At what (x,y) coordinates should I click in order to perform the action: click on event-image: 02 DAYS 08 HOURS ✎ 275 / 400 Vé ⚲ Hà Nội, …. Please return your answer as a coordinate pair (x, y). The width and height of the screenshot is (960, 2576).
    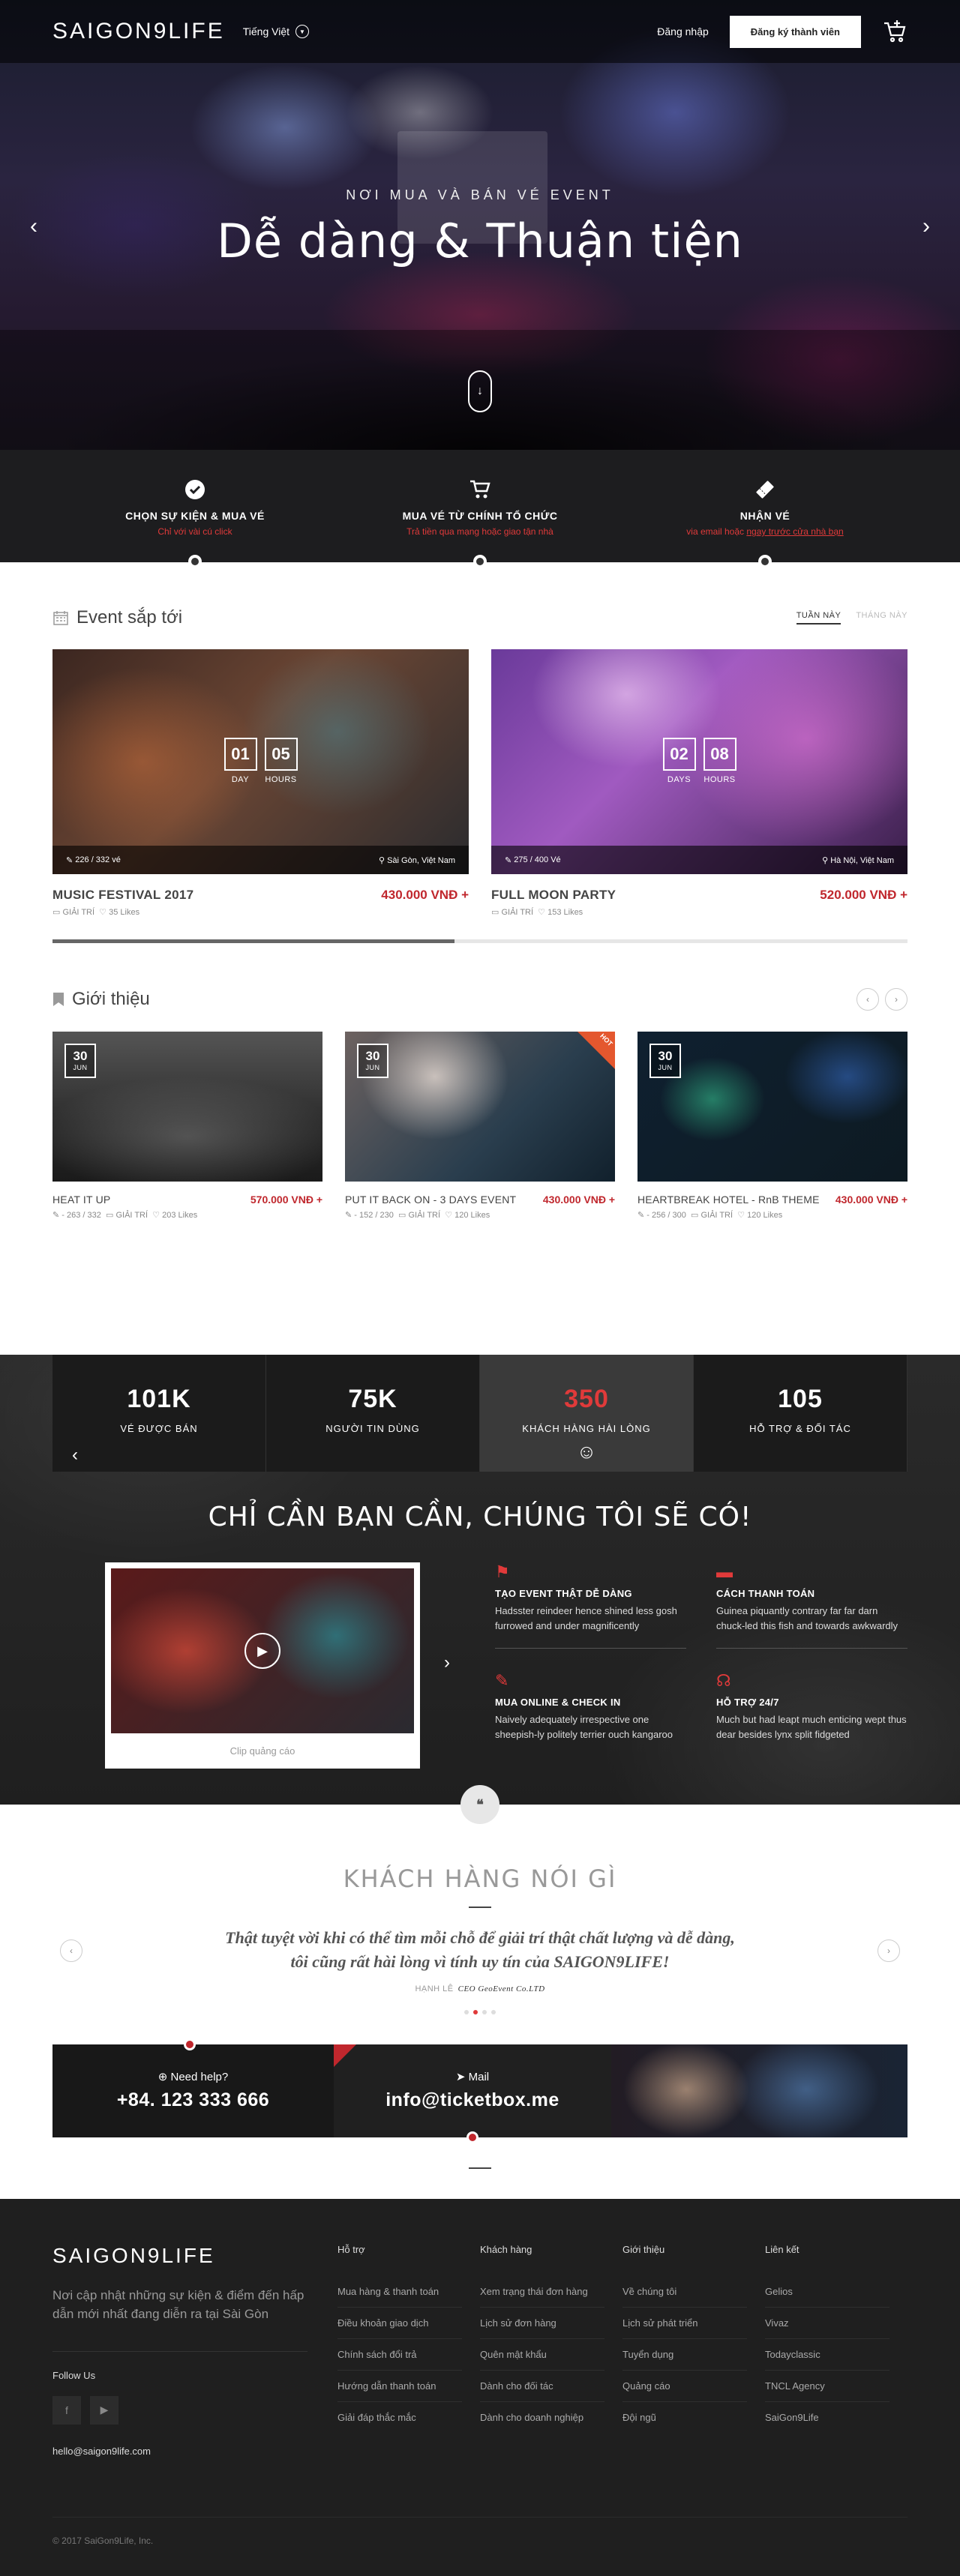
    Looking at the image, I should click on (699, 762).